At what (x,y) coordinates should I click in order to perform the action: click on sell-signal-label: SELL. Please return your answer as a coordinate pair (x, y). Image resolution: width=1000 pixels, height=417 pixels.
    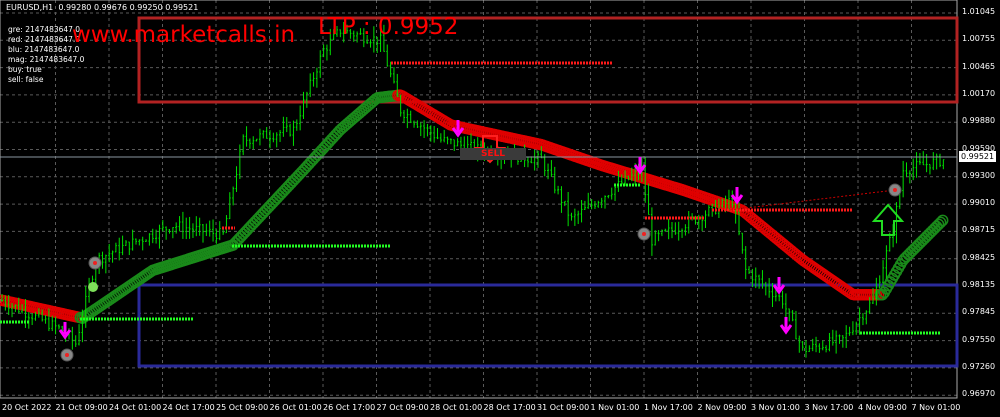
    Looking at the image, I should click on (493, 154).